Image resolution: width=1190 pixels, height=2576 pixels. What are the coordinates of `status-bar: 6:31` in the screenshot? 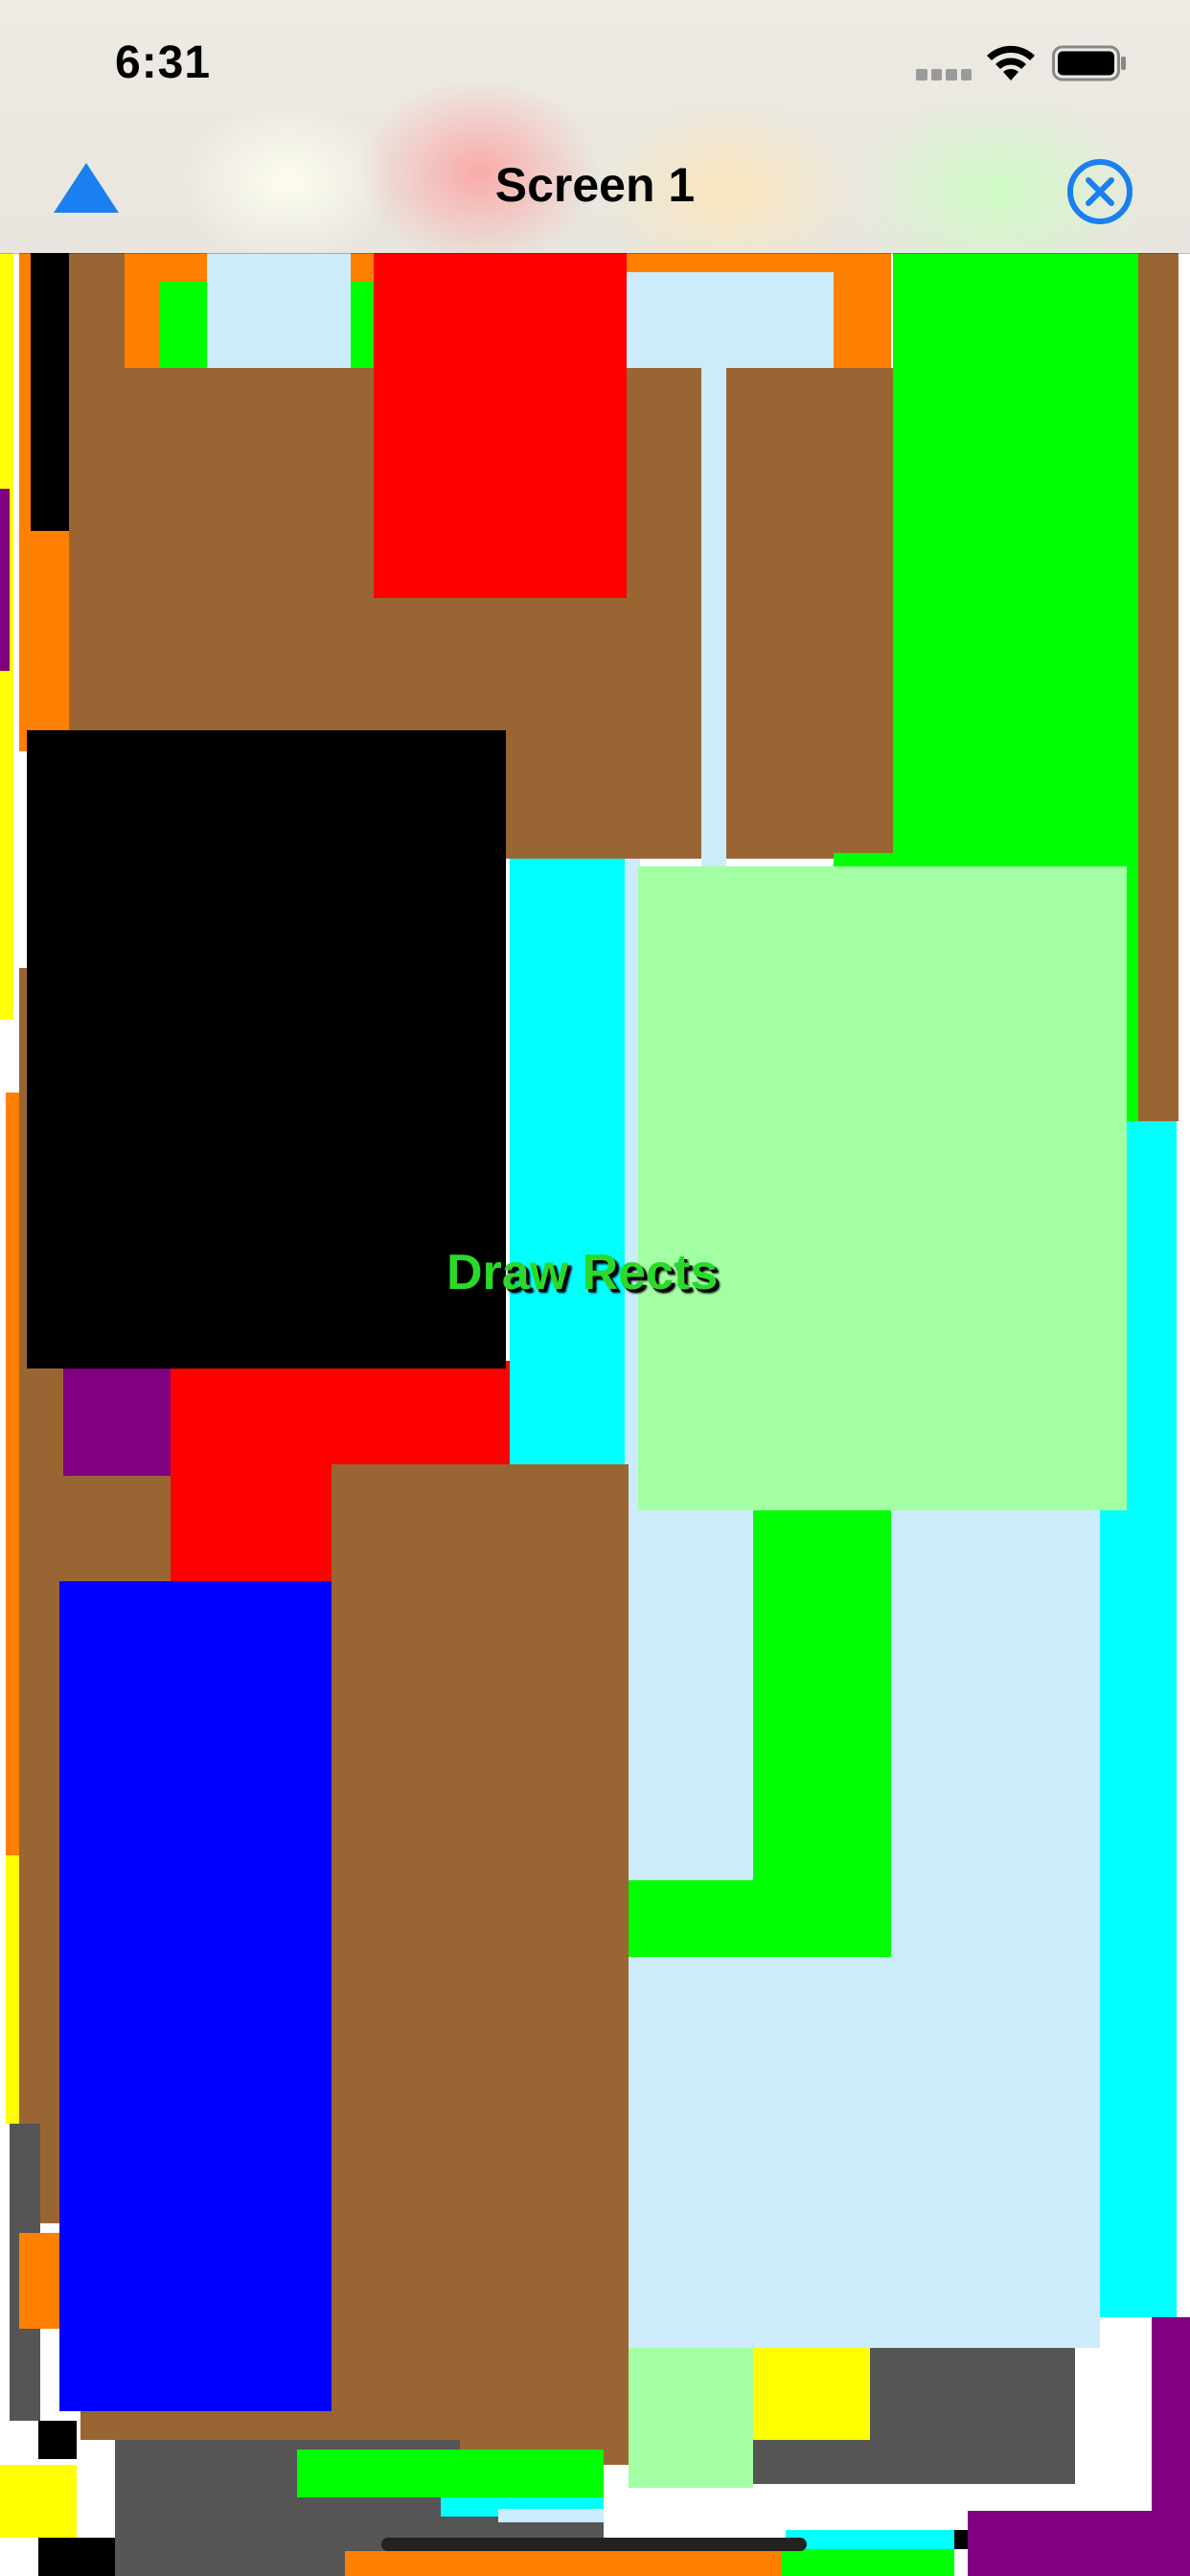 It's located at (595, 67).